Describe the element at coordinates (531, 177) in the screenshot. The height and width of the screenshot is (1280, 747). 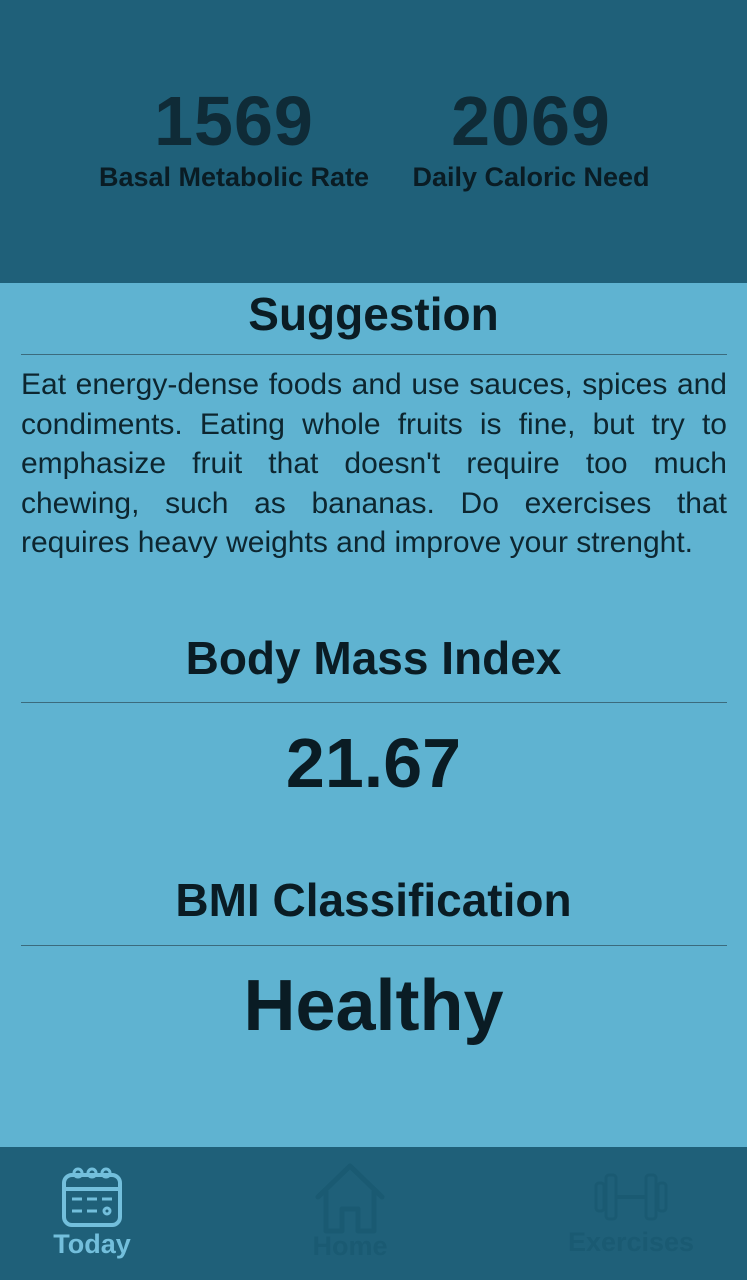
I see `daily-caloric-need-label: Daily Caloric Need` at that location.